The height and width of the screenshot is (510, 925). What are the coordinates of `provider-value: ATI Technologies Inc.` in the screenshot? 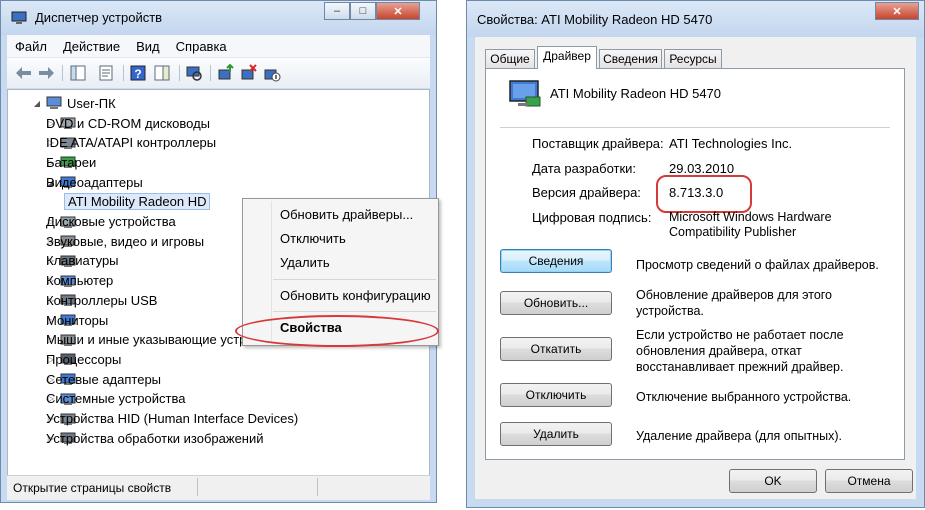 It's located at (731, 143).